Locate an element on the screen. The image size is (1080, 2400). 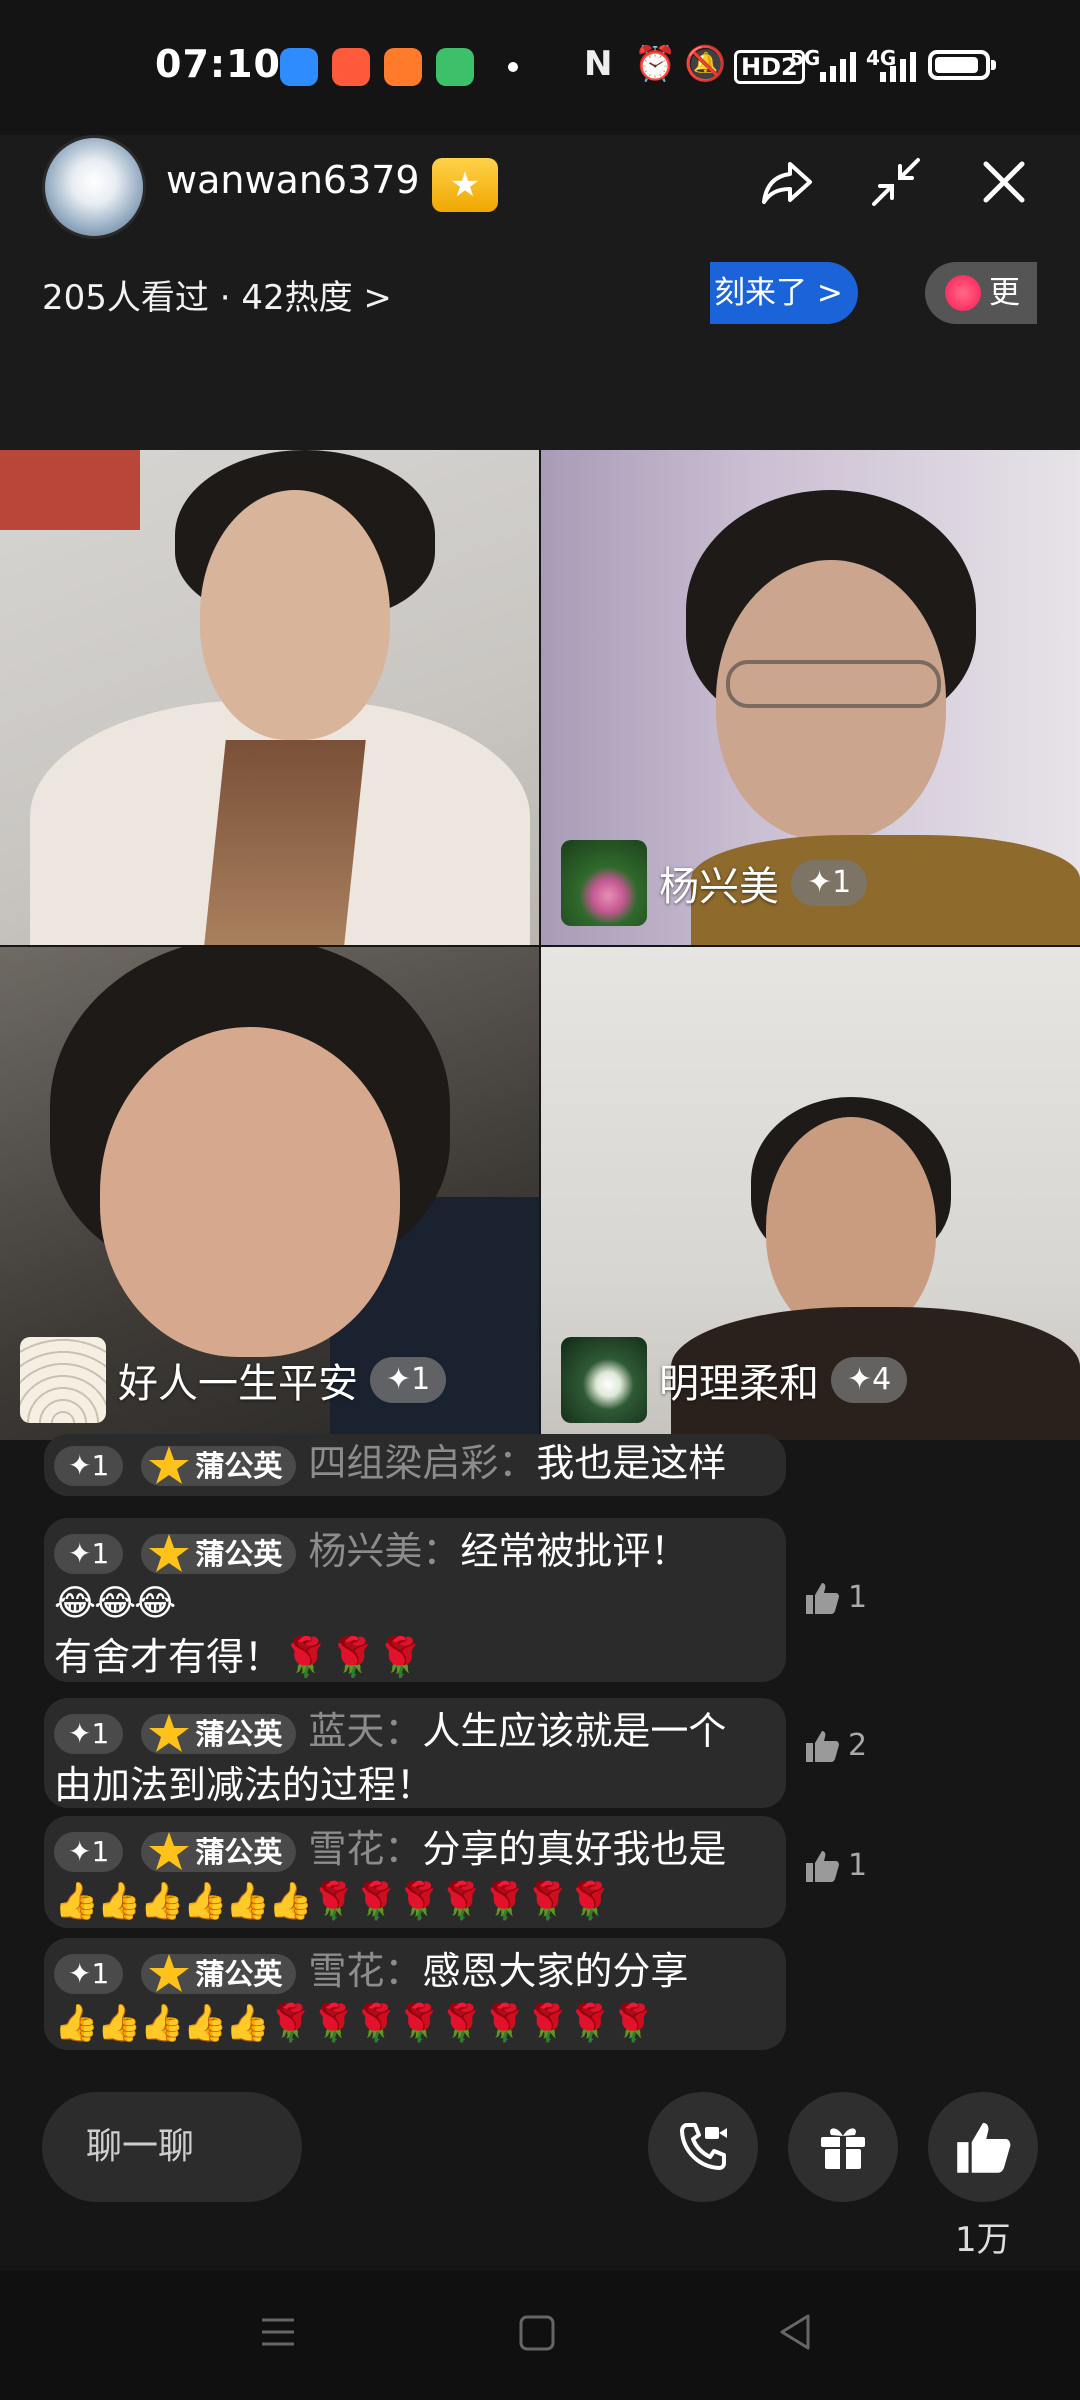
flower-avatar-icon is located at coordinates (604, 1380).